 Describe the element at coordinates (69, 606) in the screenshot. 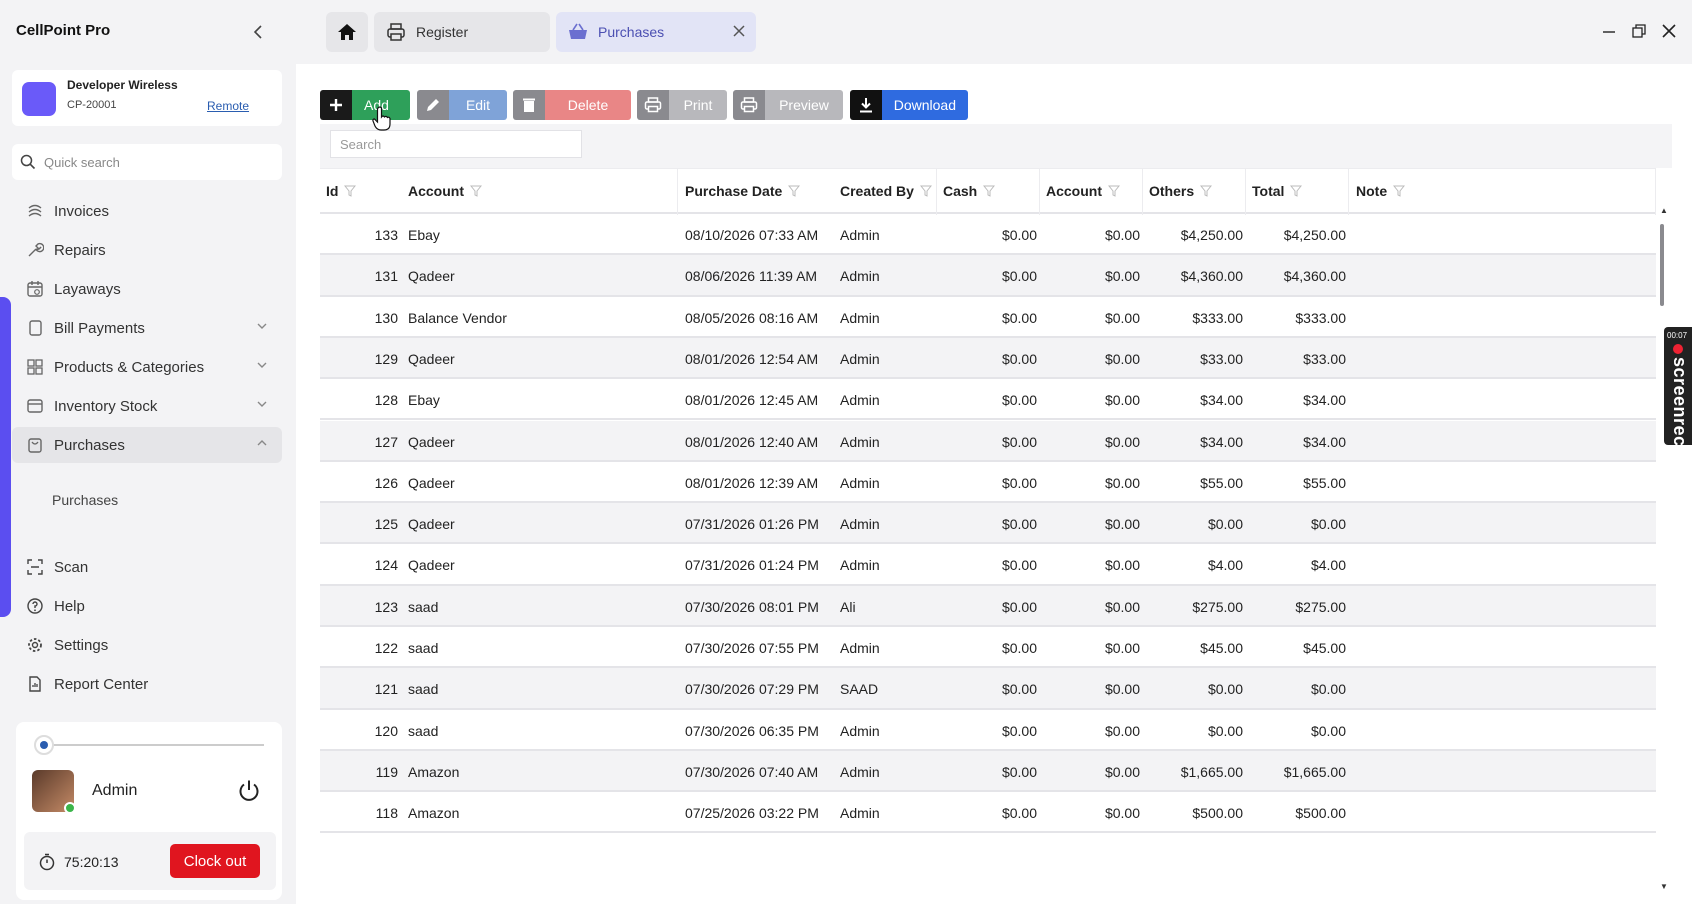

I see `sidebar-item-label: Help` at that location.